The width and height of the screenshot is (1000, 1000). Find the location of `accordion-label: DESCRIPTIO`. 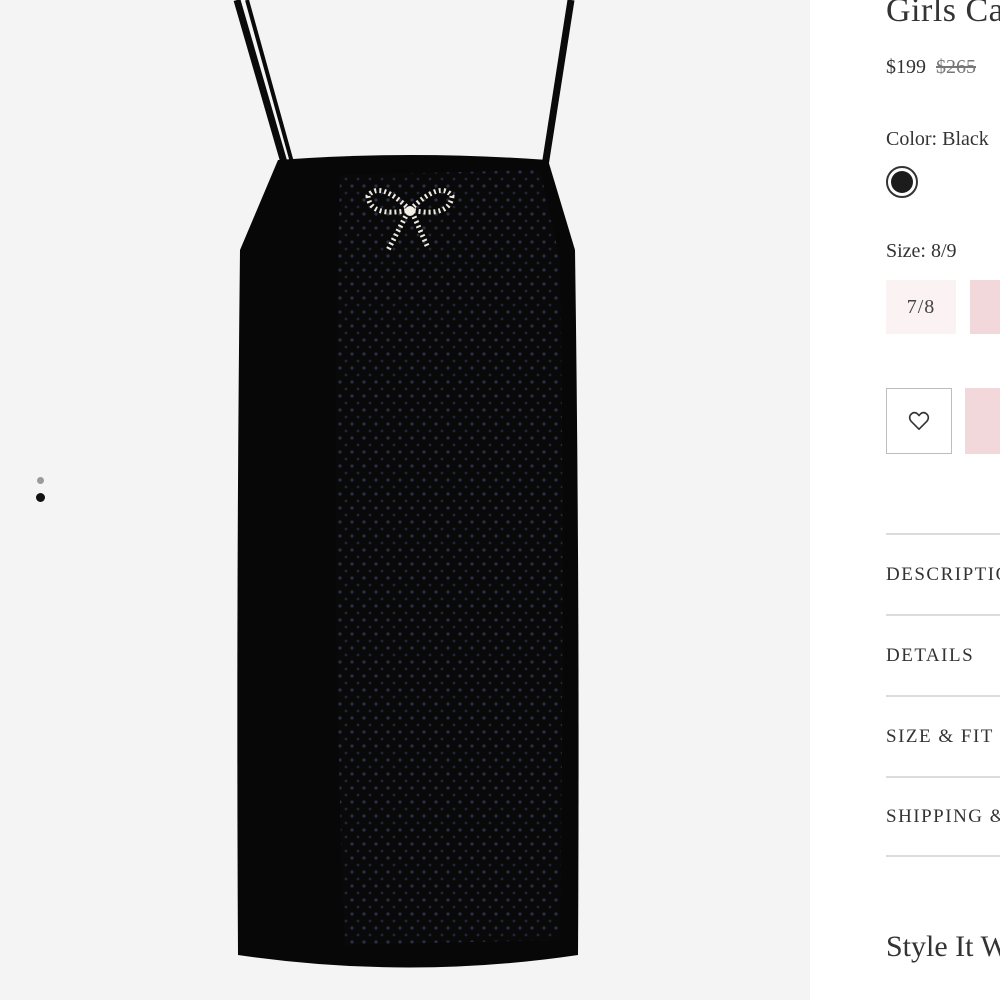

accordion-label: DESCRIPTIO is located at coordinates (943, 574).